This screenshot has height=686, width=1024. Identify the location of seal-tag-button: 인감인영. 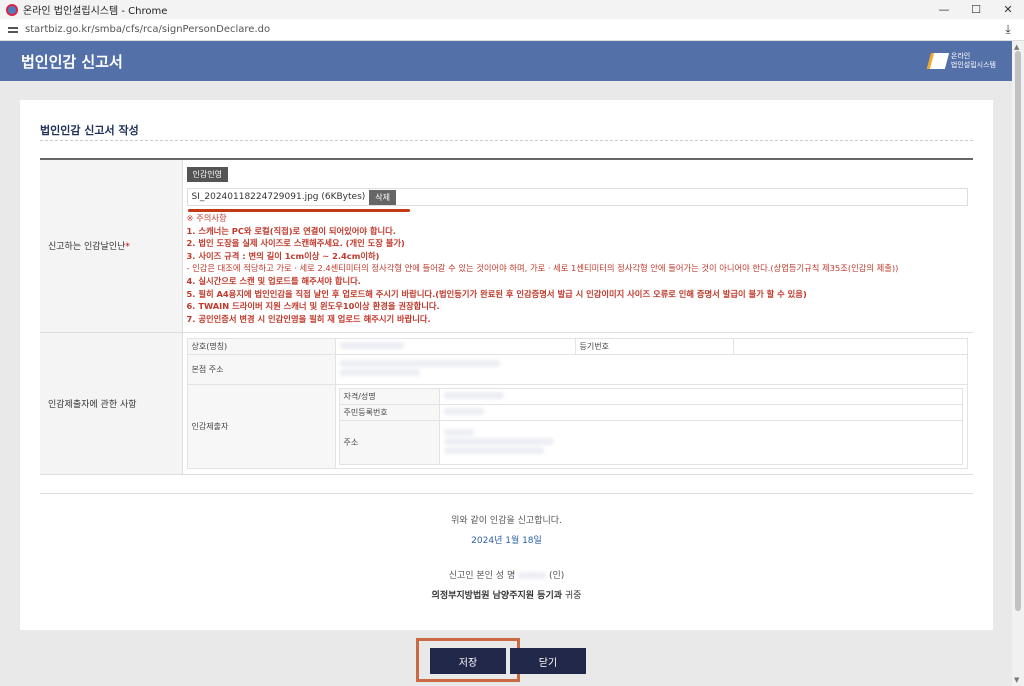
(207, 174).